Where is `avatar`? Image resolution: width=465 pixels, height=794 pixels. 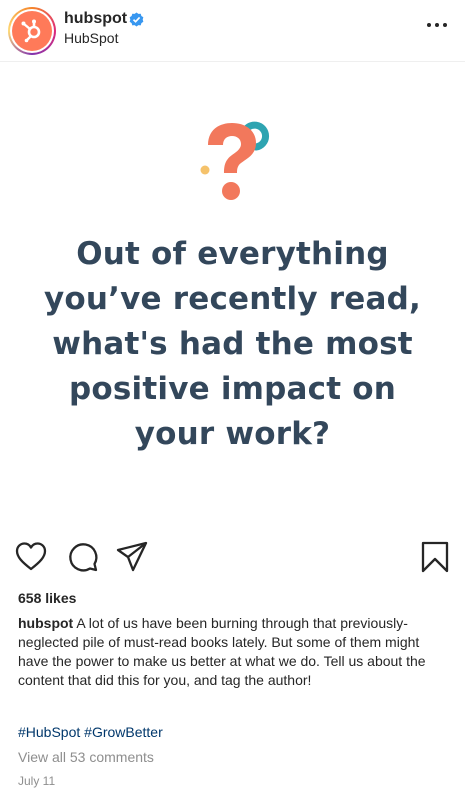
avatar is located at coordinates (32, 31).